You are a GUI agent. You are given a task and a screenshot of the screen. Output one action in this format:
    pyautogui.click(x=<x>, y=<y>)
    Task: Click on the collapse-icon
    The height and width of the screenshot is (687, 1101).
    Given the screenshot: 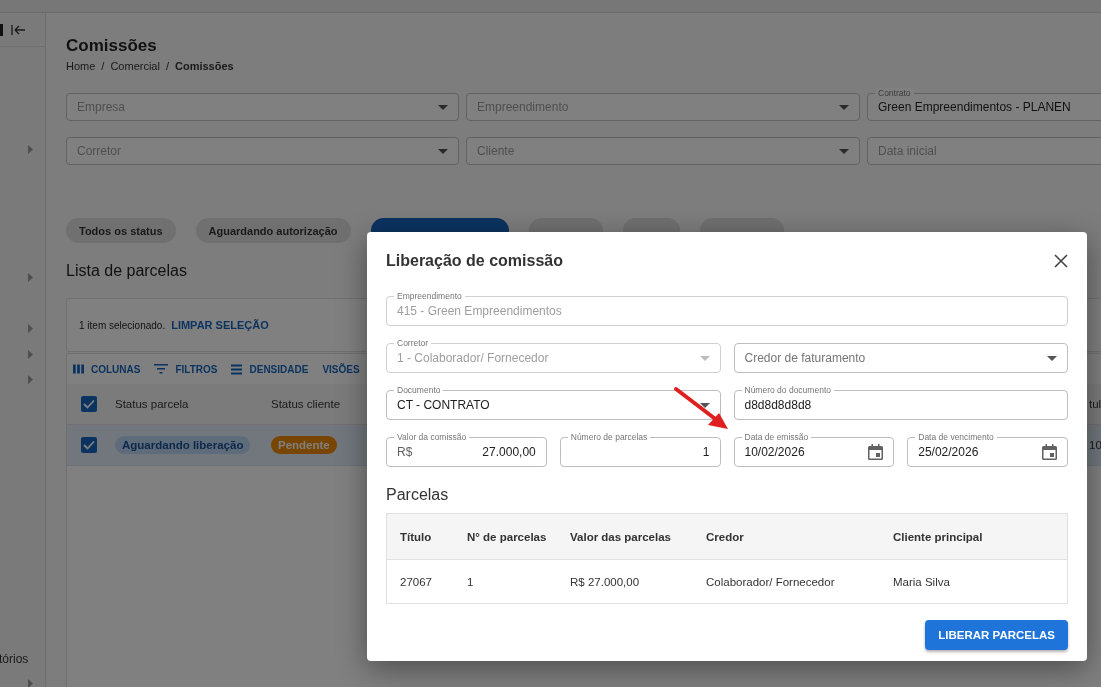 What is the action you would take?
    pyautogui.click(x=18, y=29)
    